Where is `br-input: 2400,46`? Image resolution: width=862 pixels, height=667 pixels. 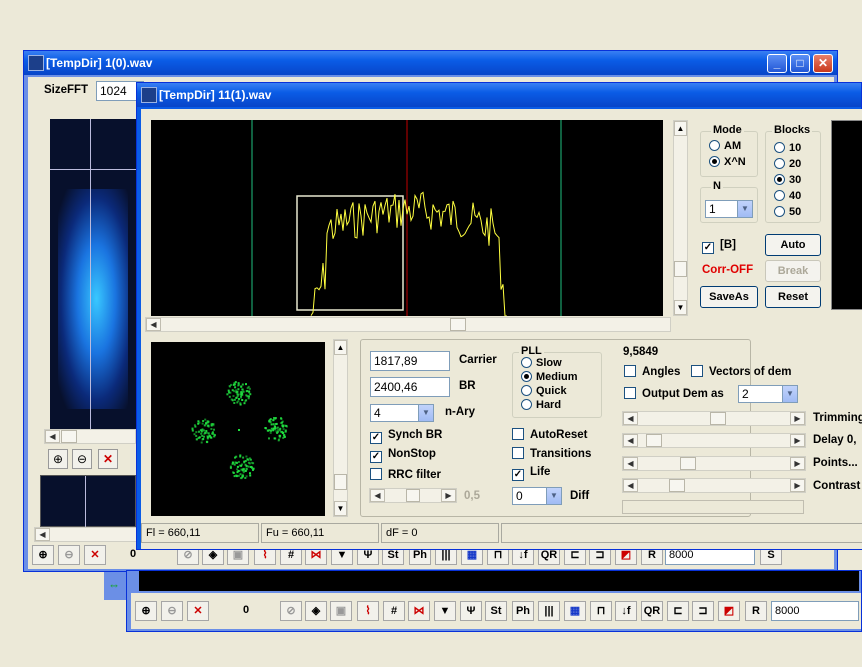
br-input: 2400,46 is located at coordinates (410, 387).